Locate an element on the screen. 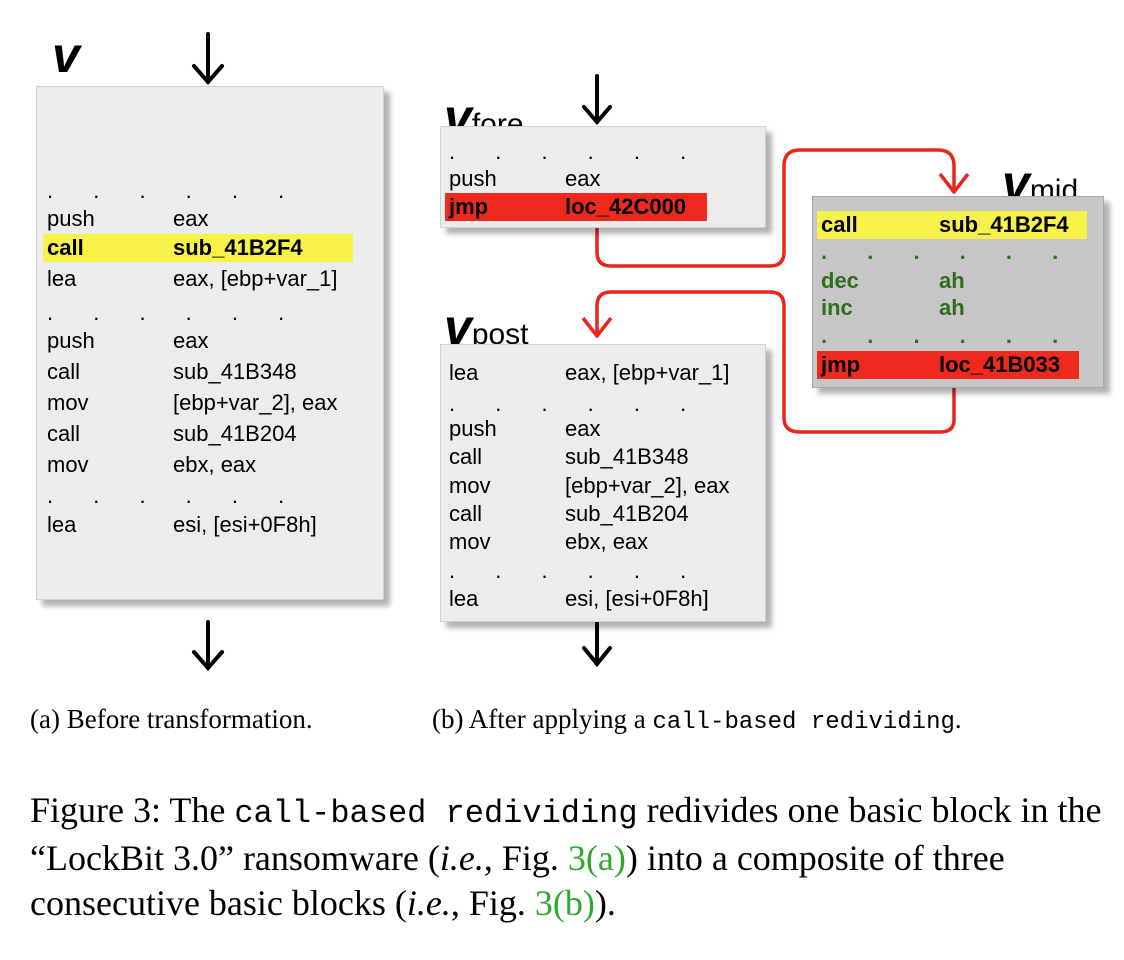  subcaption-a: (a) Before transformation. is located at coordinates (171, 719).